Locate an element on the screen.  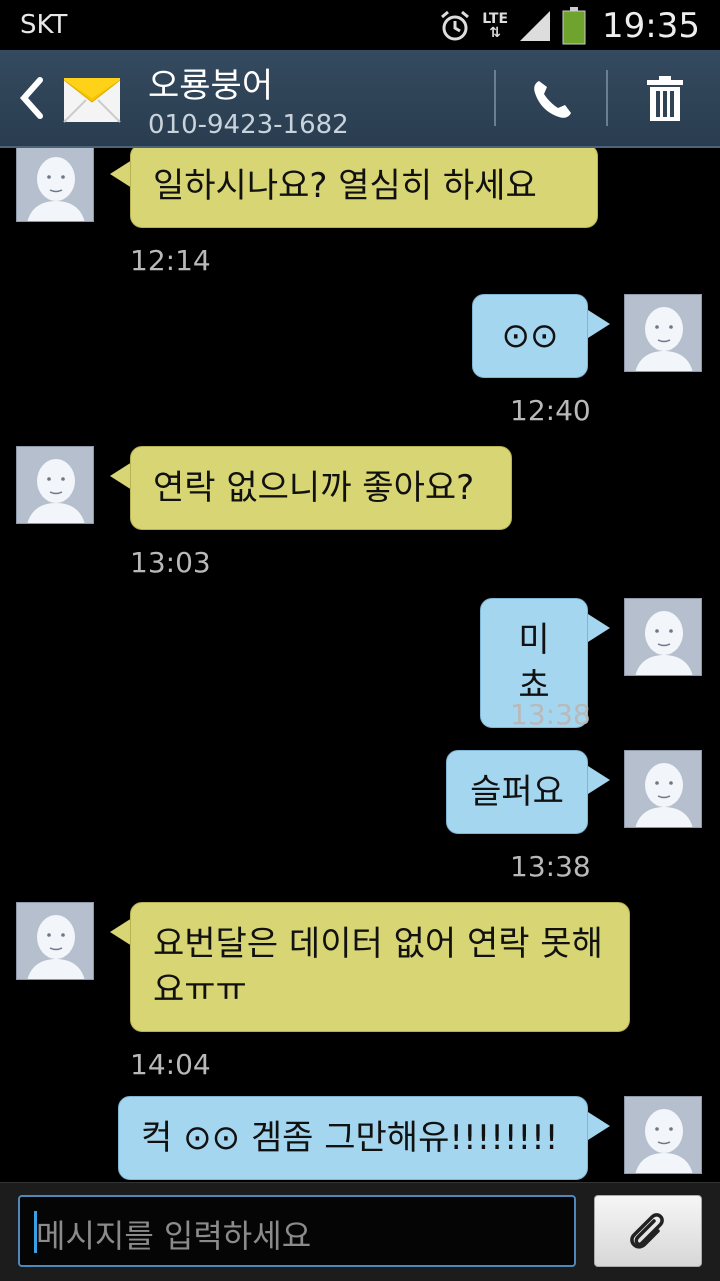
message-timestamp: 12:40 is located at coordinates (550, 410).